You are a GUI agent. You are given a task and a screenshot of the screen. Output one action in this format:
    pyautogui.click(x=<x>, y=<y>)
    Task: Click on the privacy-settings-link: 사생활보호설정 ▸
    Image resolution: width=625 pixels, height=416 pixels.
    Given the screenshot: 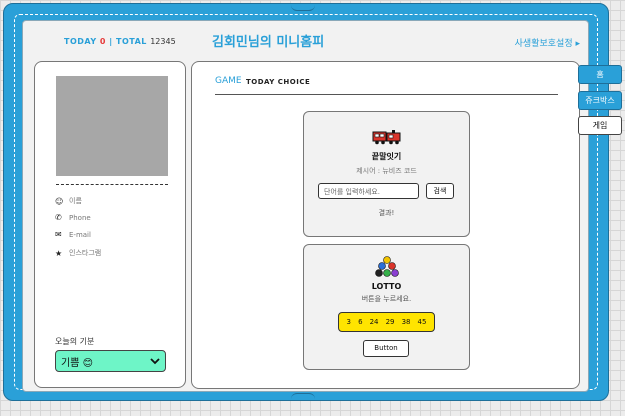 What is the action you would take?
    pyautogui.click(x=547, y=42)
    